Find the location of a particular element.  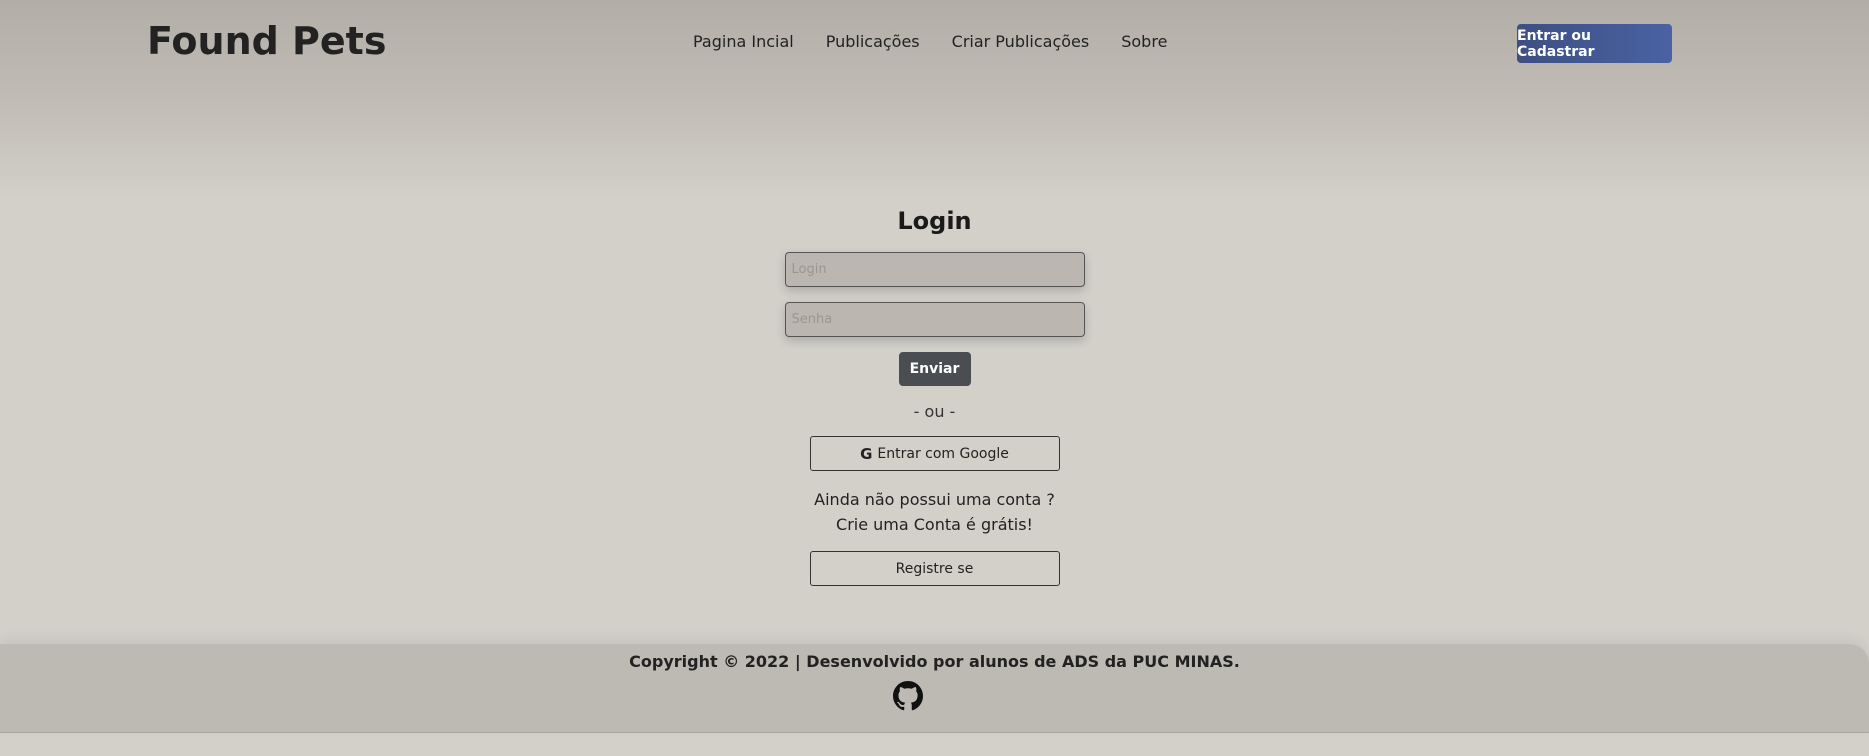

nav-link-create-publication: Criar Publicações is located at coordinates (1021, 41).